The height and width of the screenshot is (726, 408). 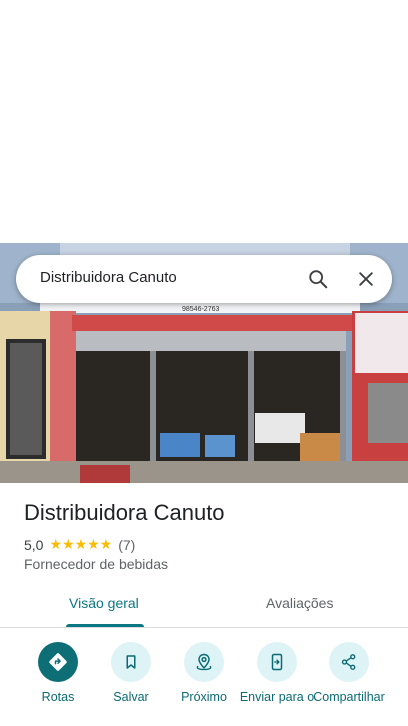 I want to click on clear-button, so click(x=366, y=279).